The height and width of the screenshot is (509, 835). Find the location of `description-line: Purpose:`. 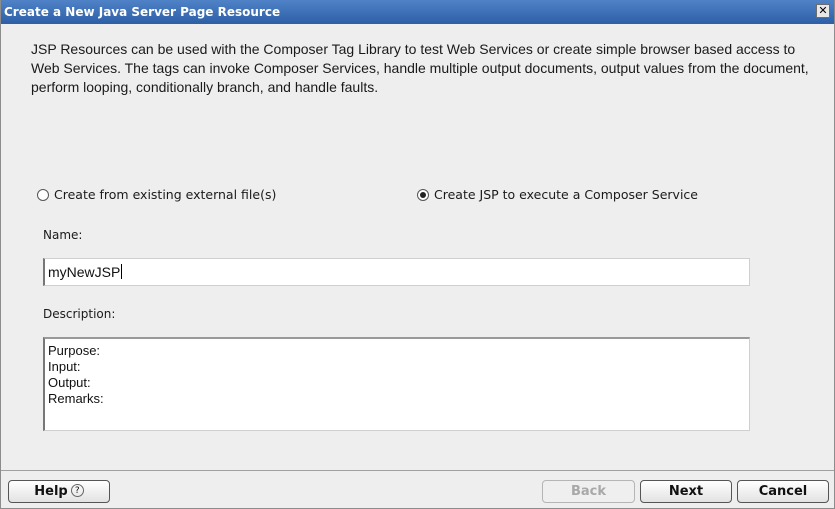

description-line: Purpose: is located at coordinates (397, 351).